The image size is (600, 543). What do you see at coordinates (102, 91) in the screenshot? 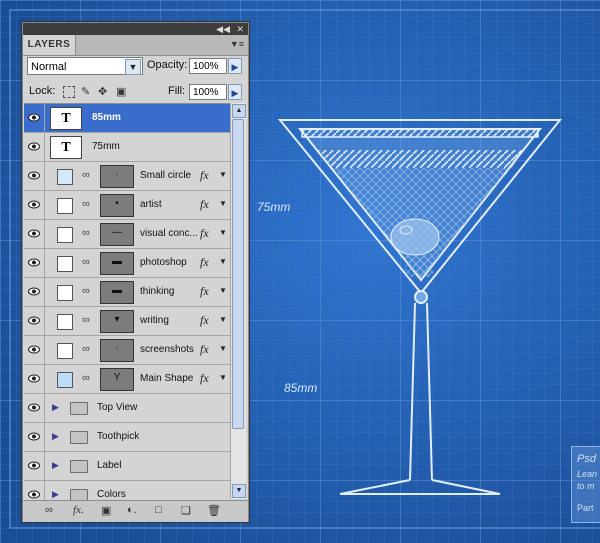
I see `lock-move-icon: ✥` at bounding box center [102, 91].